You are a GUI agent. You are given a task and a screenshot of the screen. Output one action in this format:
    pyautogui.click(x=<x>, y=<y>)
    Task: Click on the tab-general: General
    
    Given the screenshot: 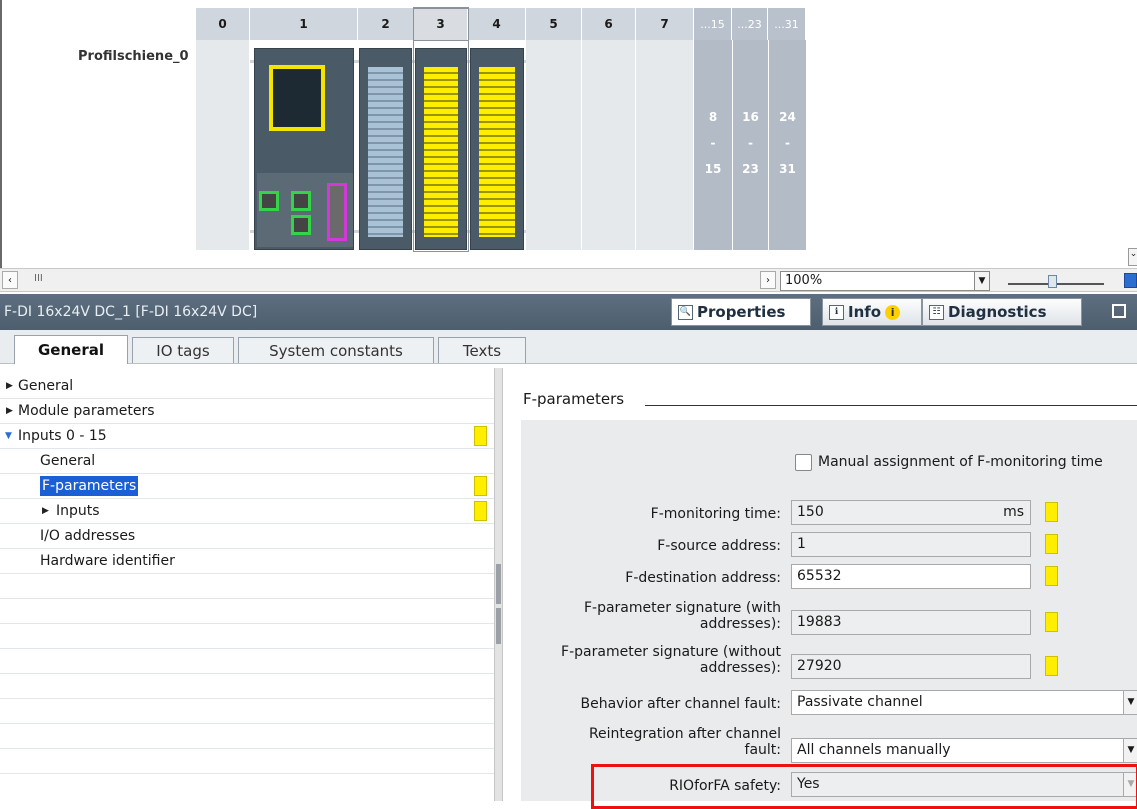 What is the action you would take?
    pyautogui.click(x=71, y=349)
    